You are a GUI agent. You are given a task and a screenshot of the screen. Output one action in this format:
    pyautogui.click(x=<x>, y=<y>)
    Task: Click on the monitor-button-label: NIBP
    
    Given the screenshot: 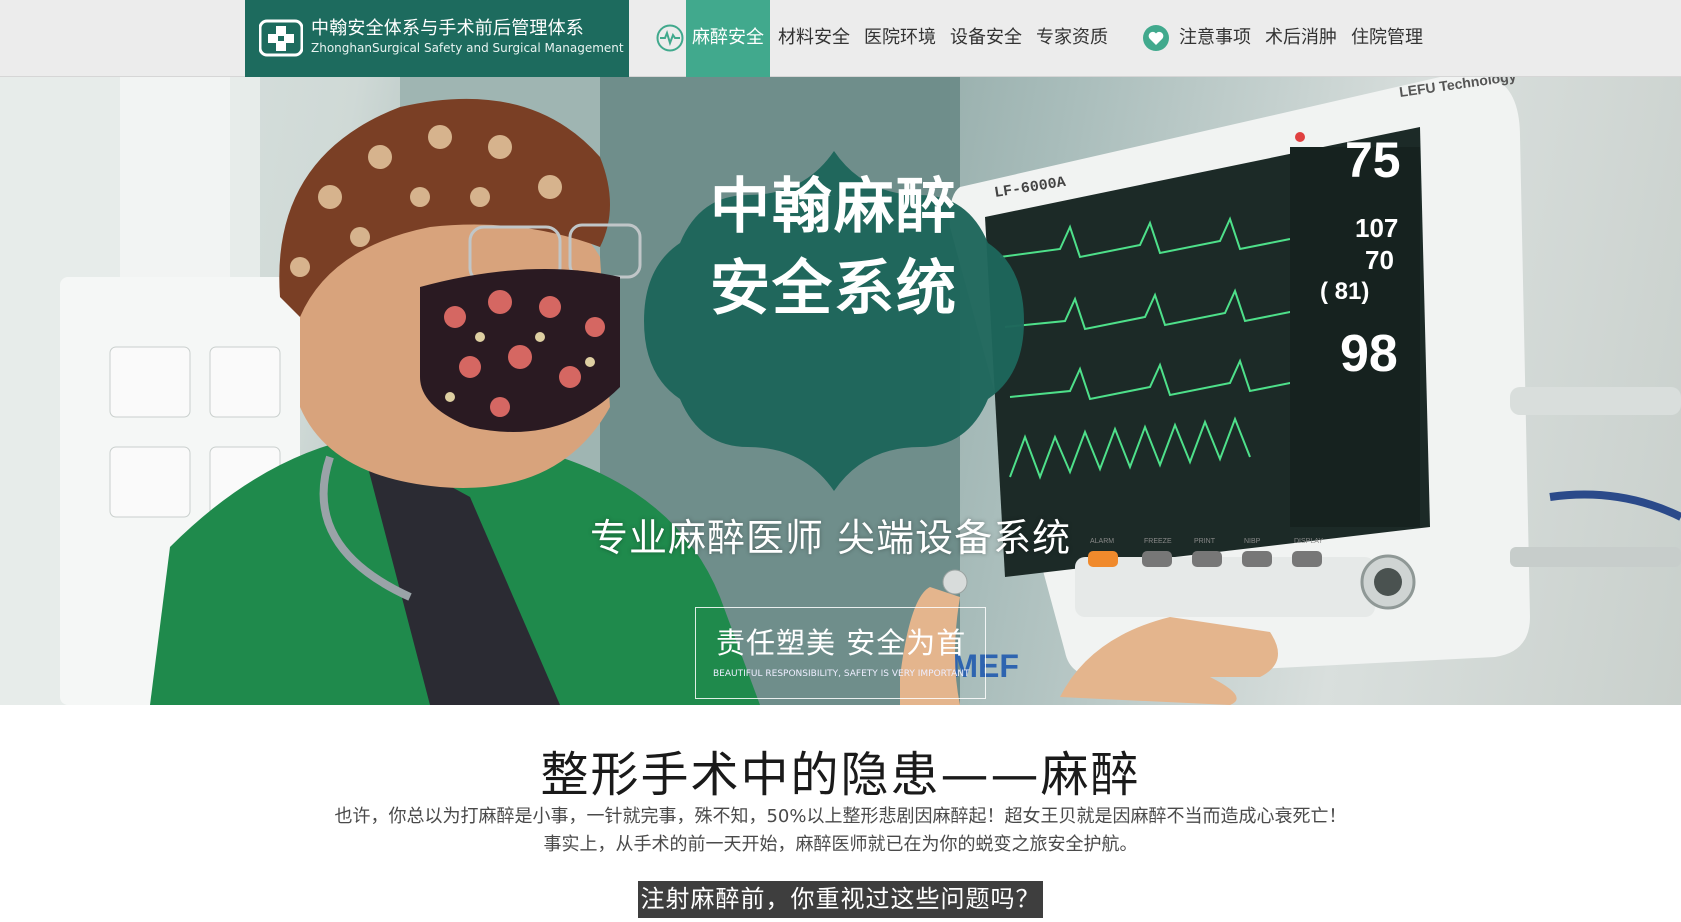 What is the action you would take?
    pyautogui.click(x=1252, y=541)
    